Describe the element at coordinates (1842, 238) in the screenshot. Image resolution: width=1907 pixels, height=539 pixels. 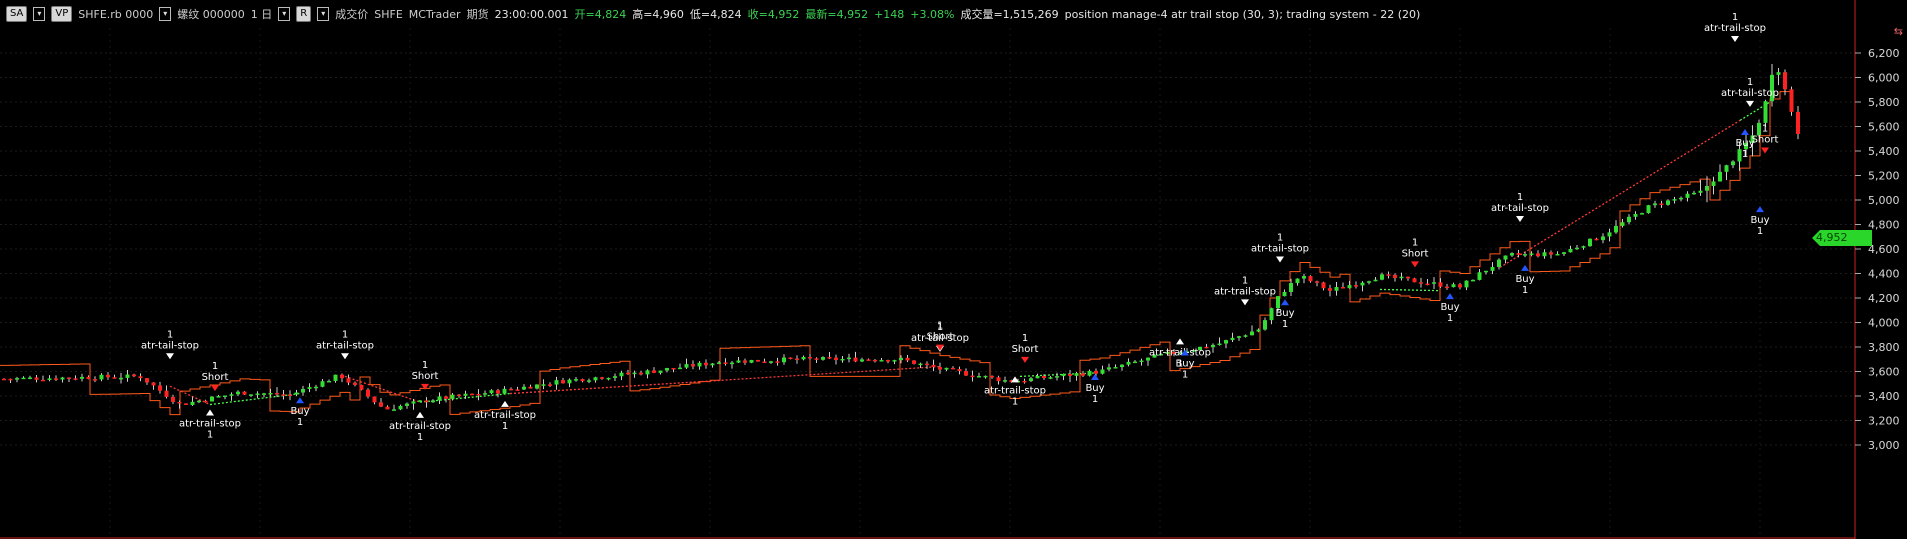
I see `last-price-tag: 4,952` at that location.